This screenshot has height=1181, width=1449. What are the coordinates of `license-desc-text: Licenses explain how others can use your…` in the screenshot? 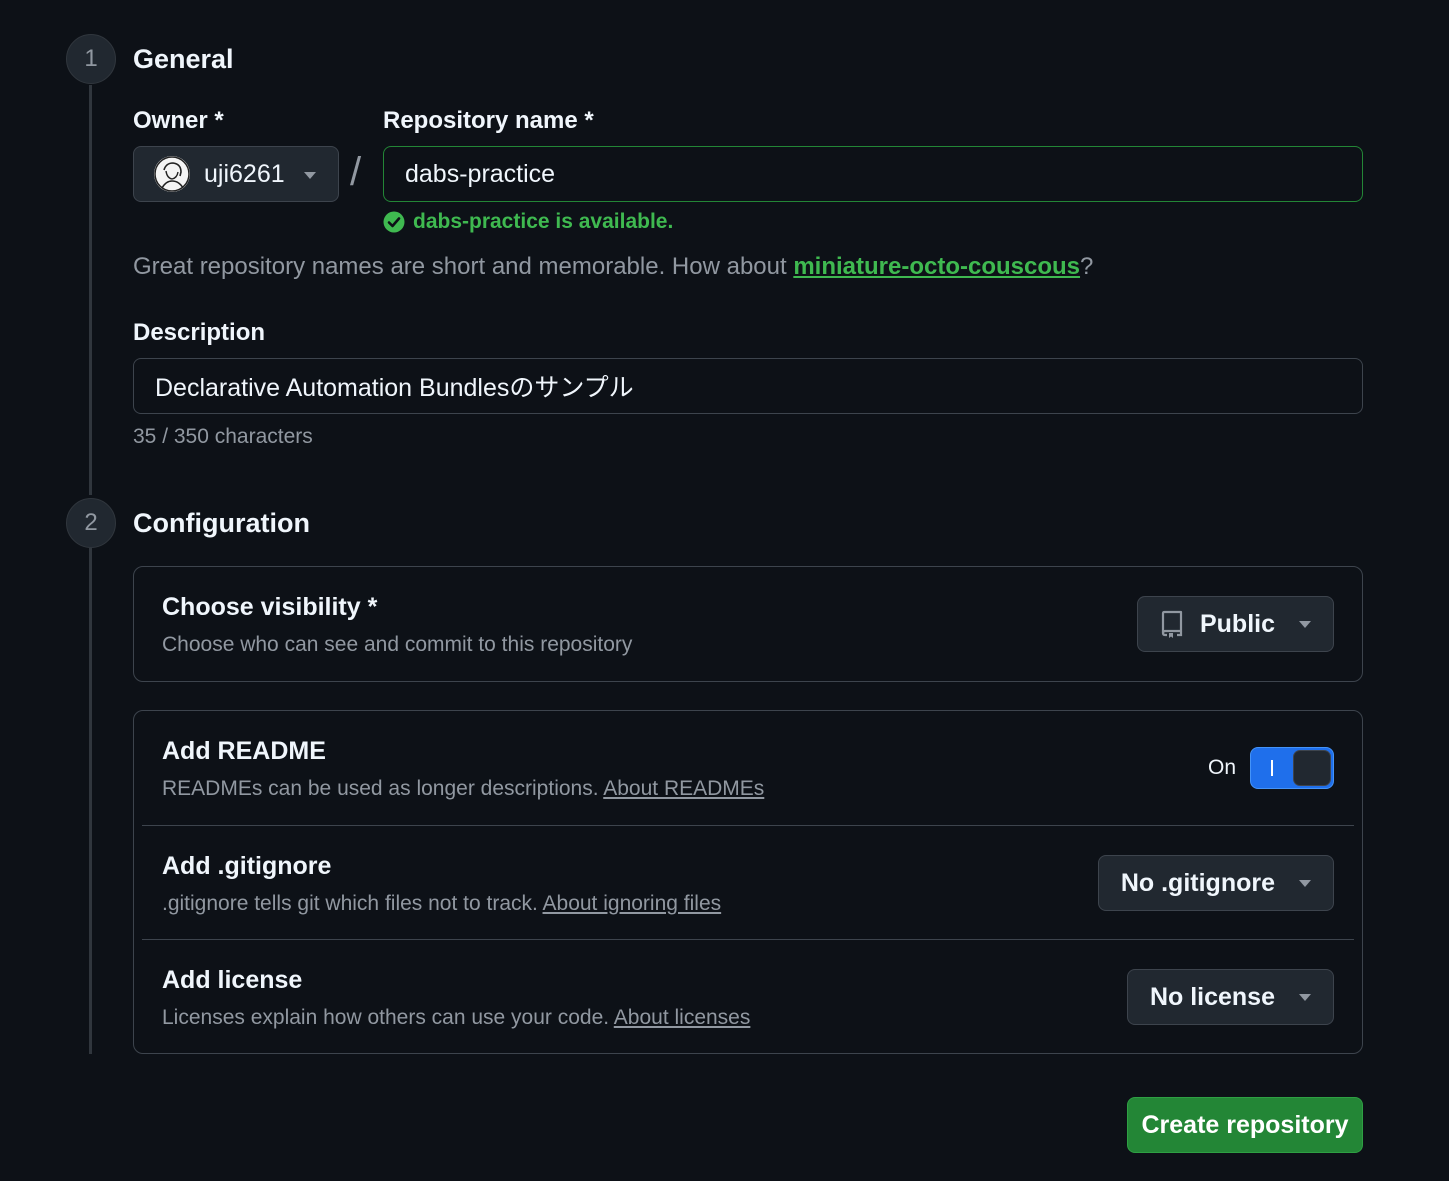 It's located at (388, 1017).